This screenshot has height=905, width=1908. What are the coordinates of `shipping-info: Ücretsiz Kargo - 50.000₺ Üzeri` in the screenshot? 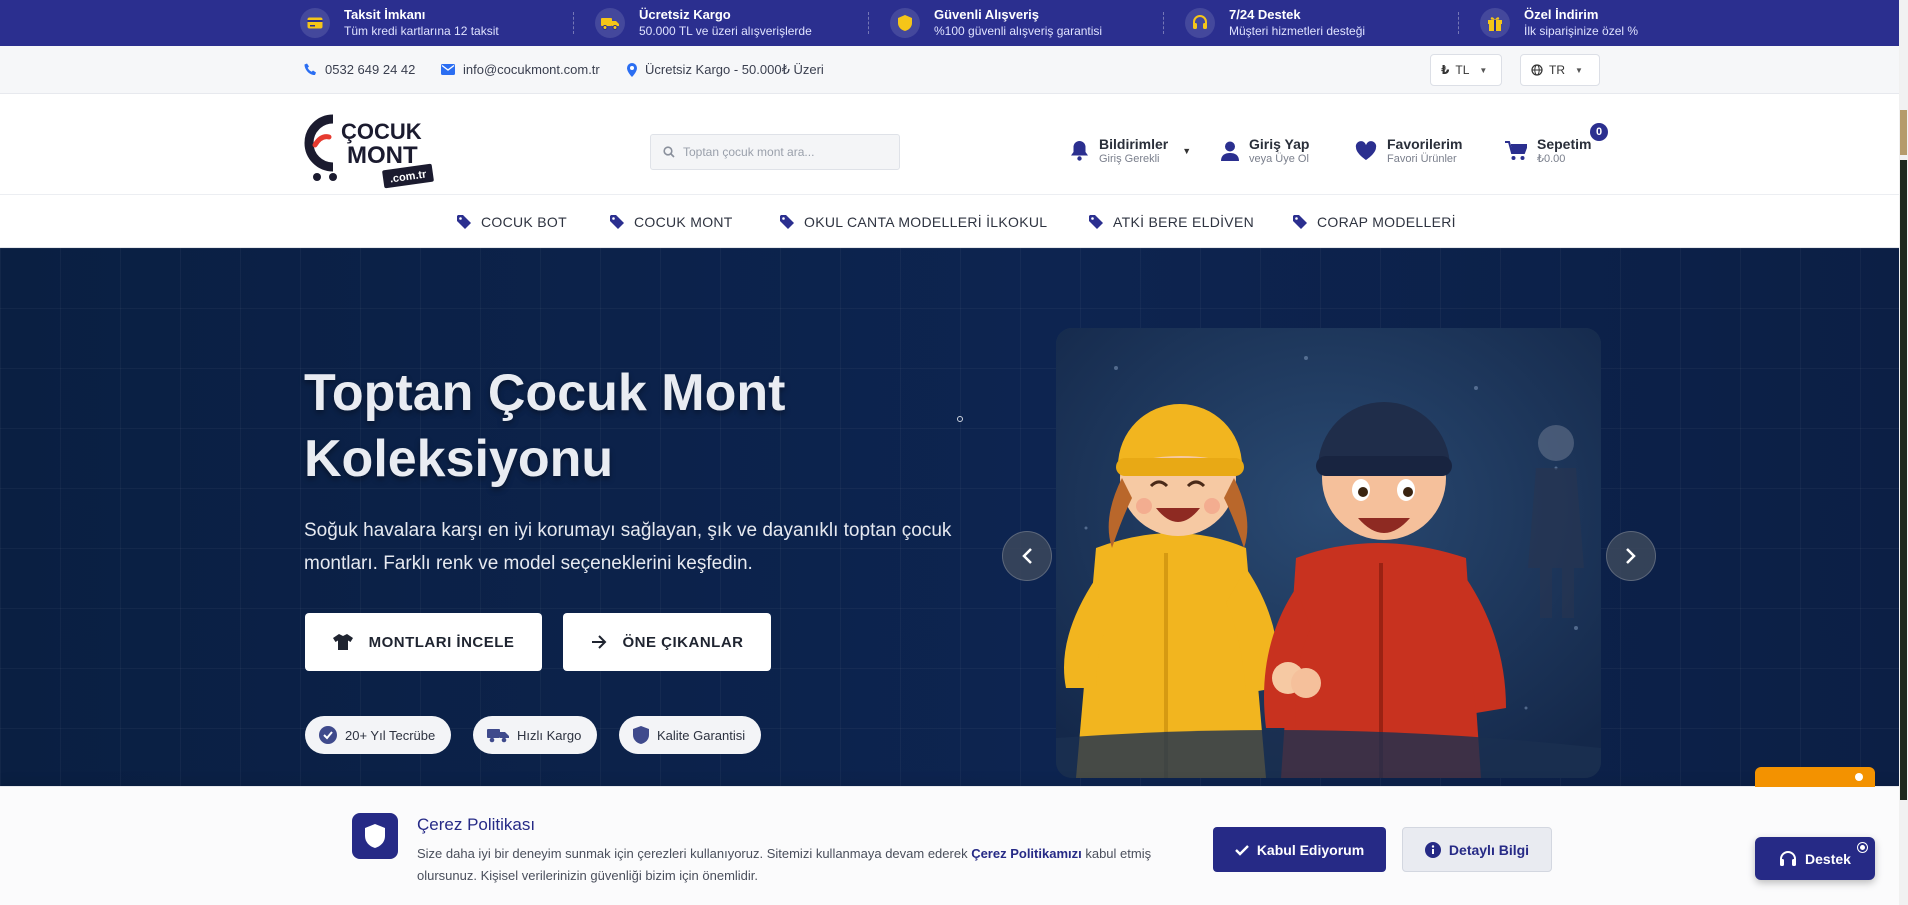 It's located at (725, 70).